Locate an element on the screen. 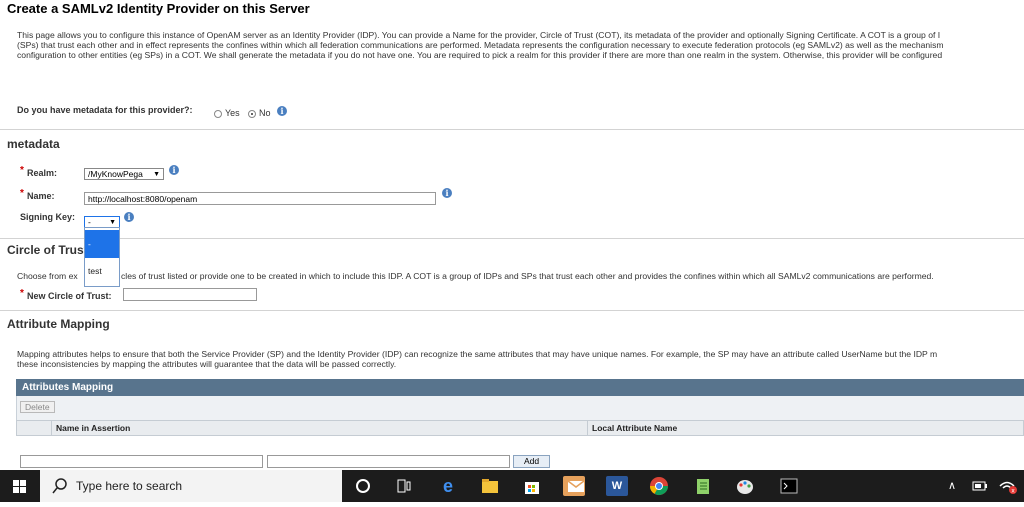  chrome-icon is located at coordinates (659, 486).